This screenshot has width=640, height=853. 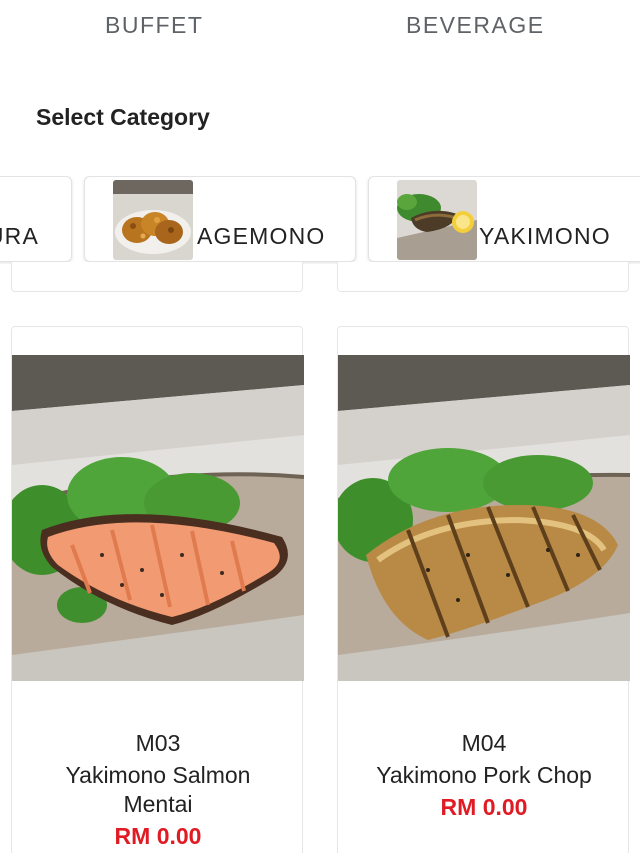 I want to click on category-label: AGEMONO, so click(x=261, y=236).